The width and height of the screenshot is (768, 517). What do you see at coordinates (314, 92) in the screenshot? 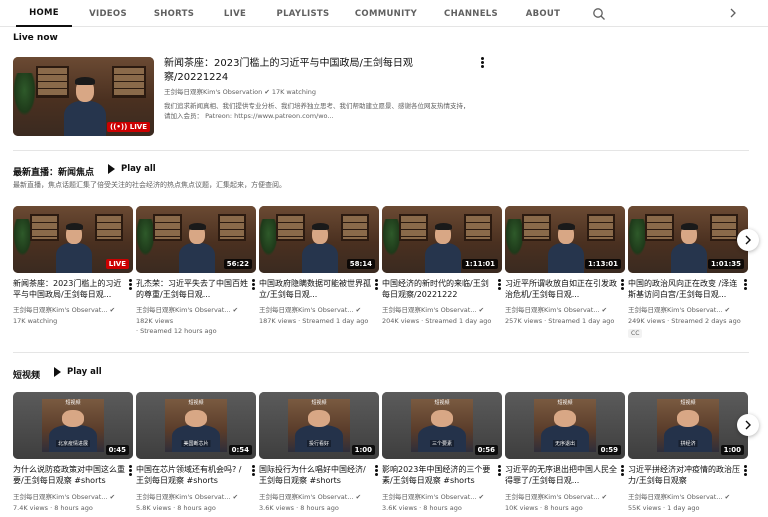
I see `live-now-meta: 王剑每日观察Kim's Observation ✔ 17K watching` at bounding box center [314, 92].